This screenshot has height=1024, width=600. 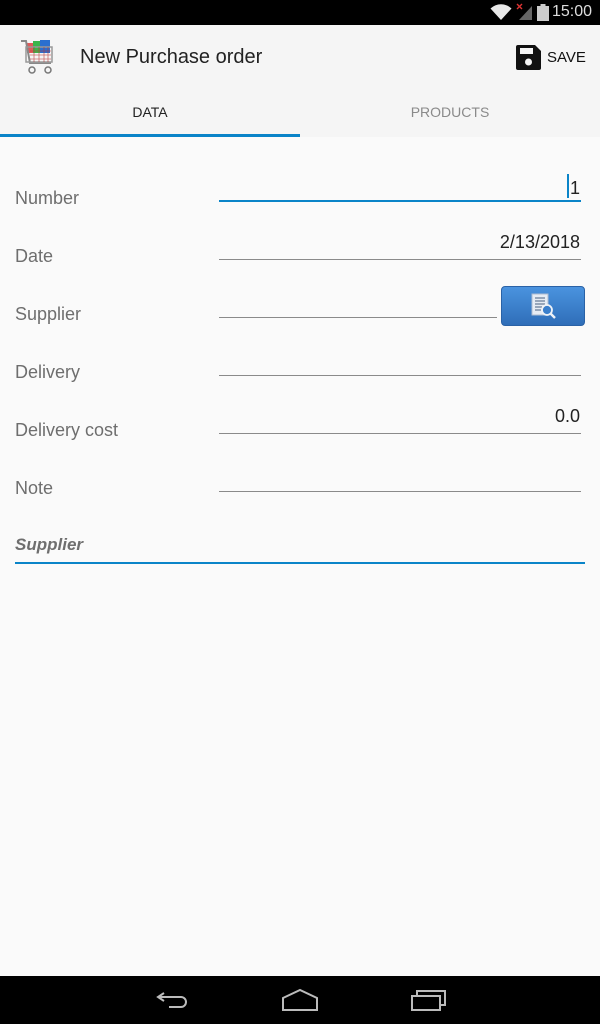 I want to click on form-row-date: Date 2/13/2018, so click(x=300, y=255).